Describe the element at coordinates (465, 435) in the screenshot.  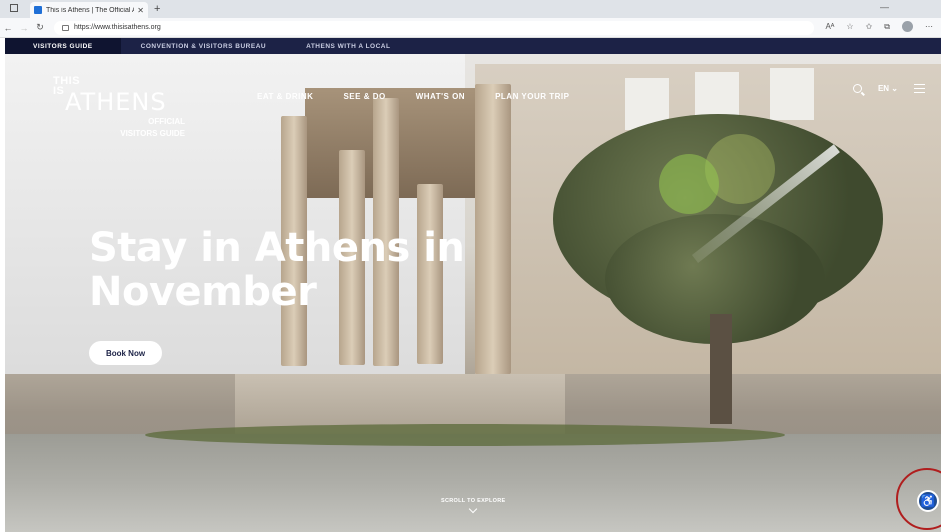
I see `hero-grass` at that location.